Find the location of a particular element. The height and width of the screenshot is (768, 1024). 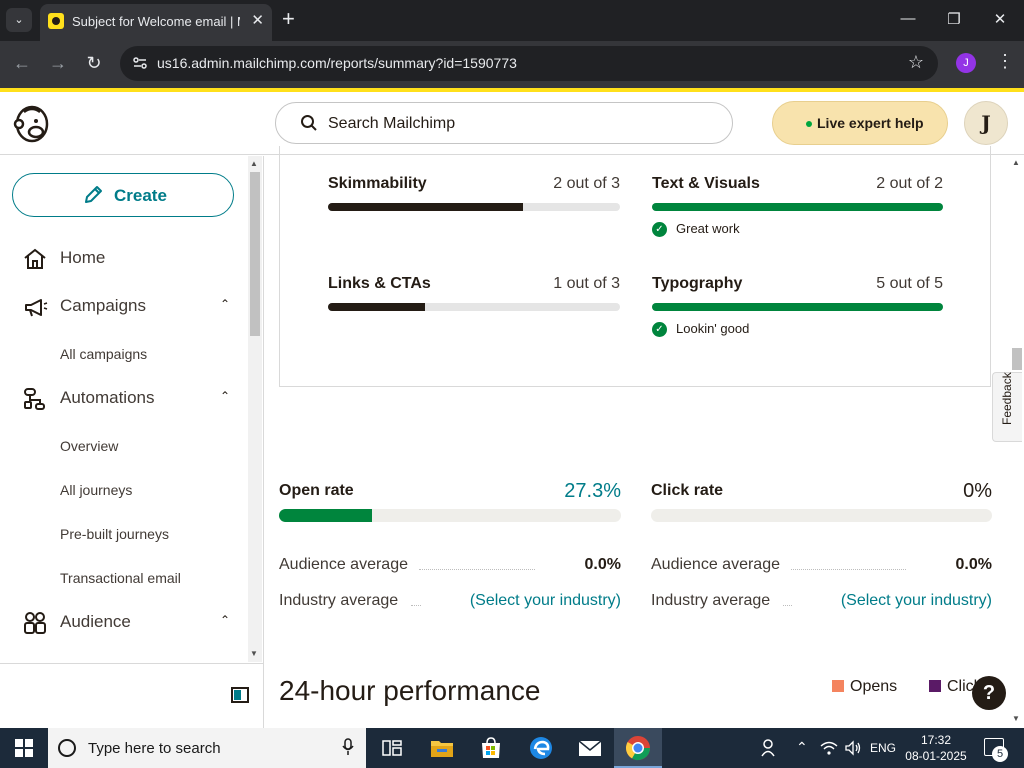

show-hidden-icons-chevron-icon: ⌃ is located at coordinates (802, 747).